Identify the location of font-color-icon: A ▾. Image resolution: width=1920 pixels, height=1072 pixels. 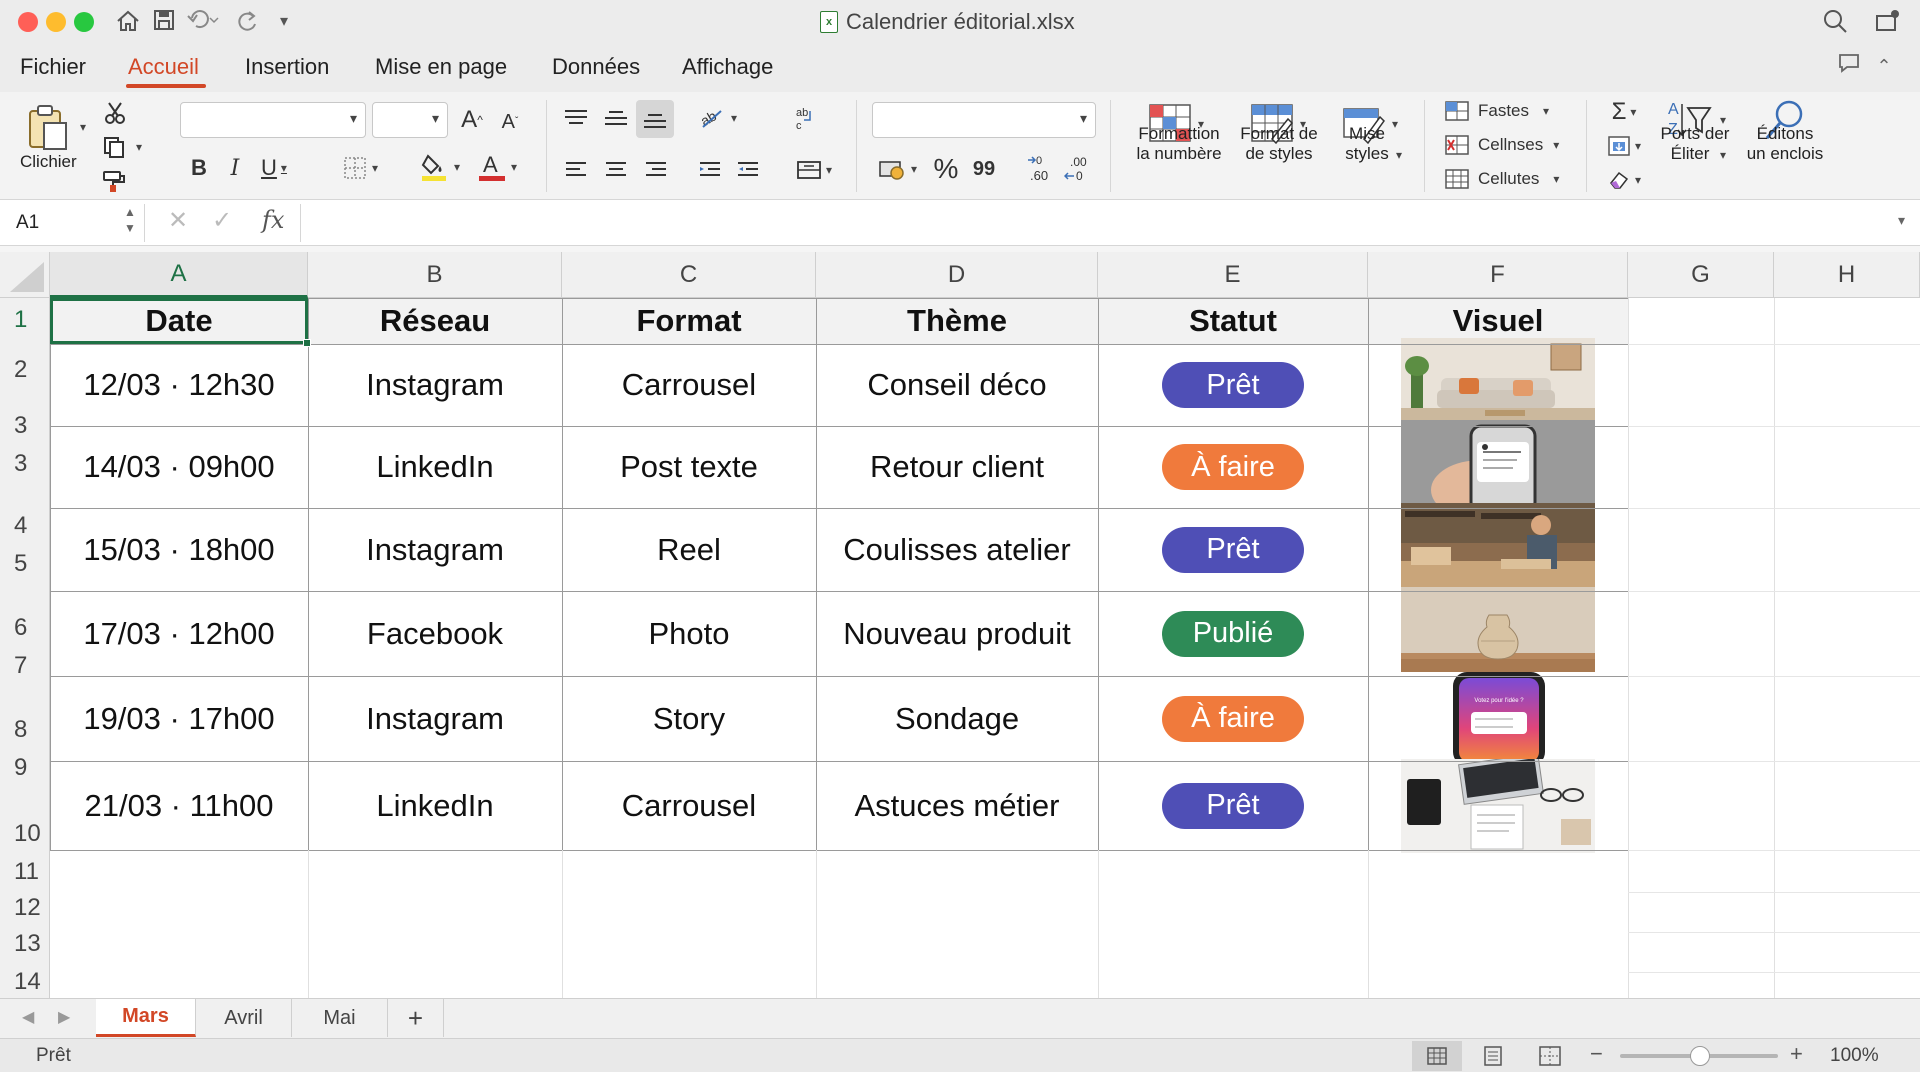
(497, 167).